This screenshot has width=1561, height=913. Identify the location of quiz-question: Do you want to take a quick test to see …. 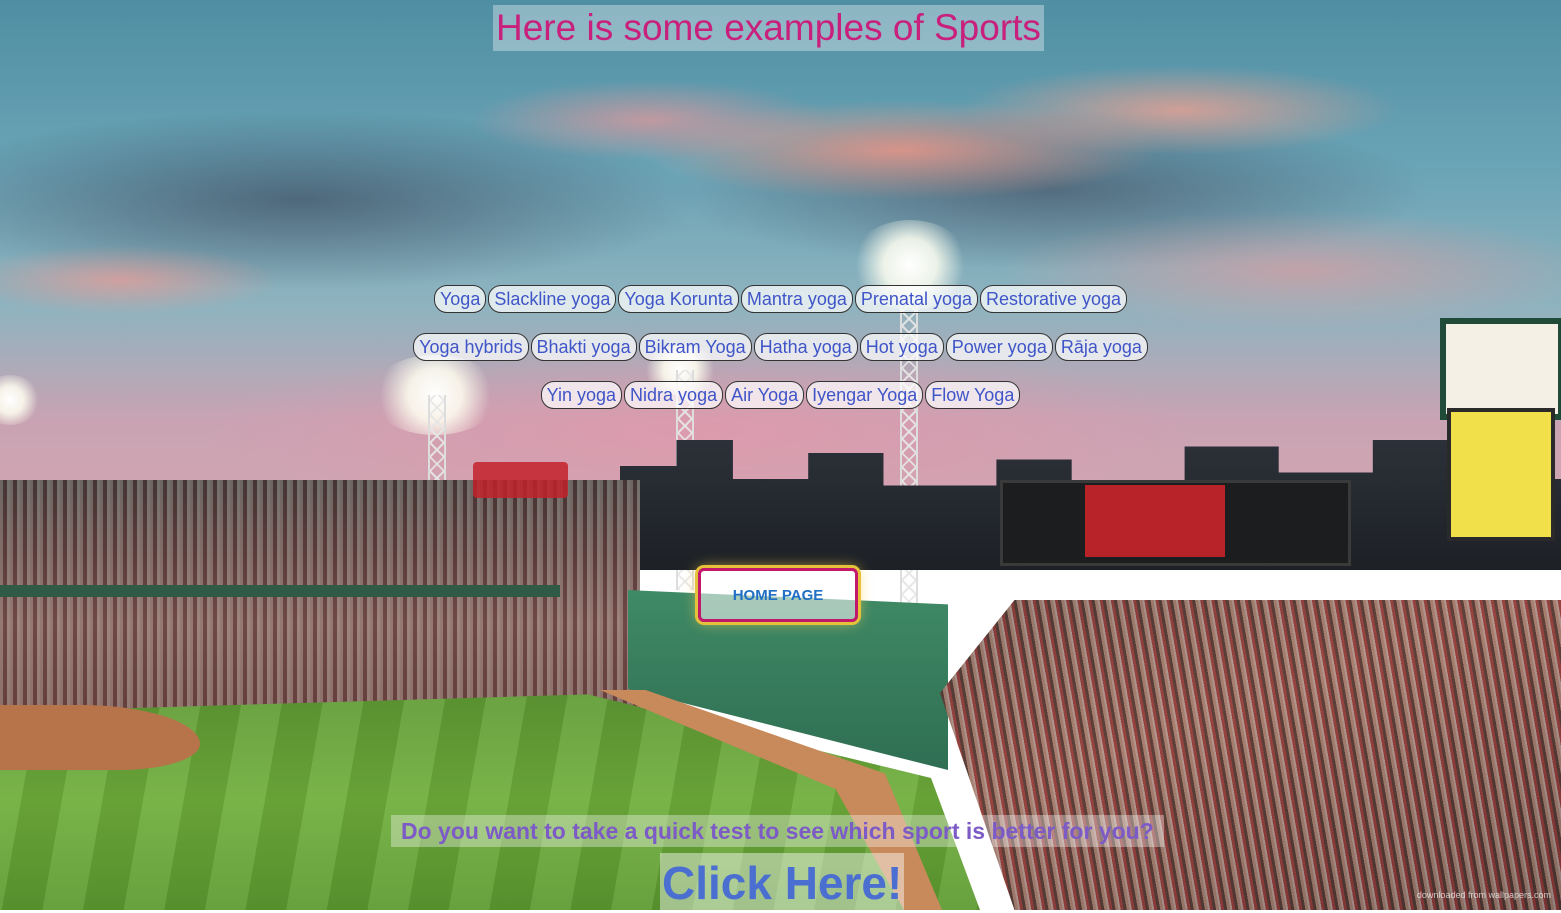
(777, 831).